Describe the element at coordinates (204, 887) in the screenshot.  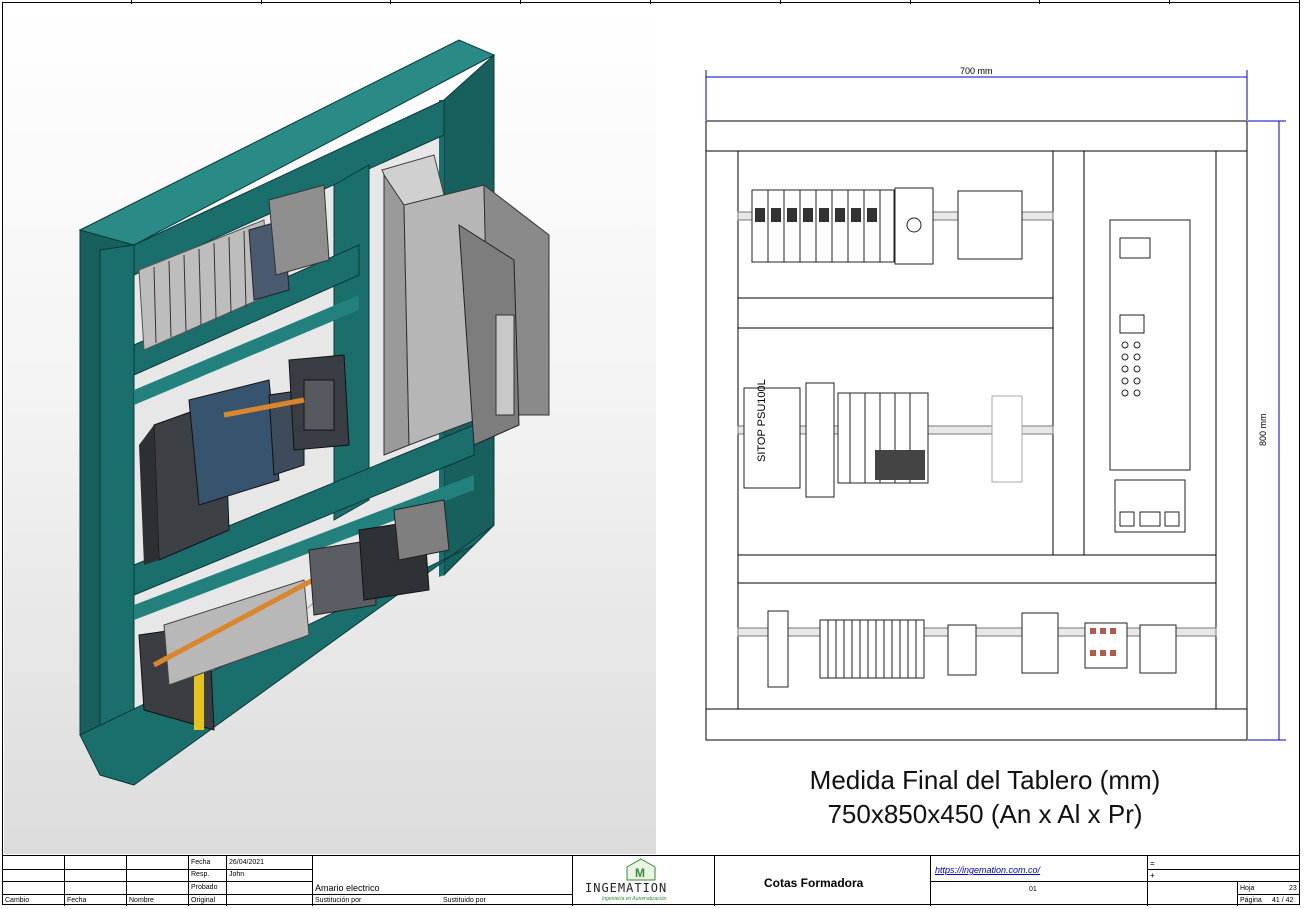
I see `probado-label: Probado` at that location.